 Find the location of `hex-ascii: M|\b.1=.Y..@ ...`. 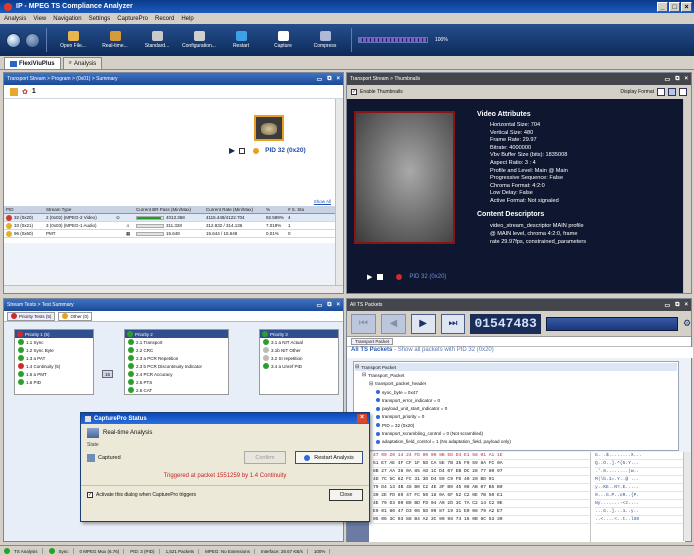

hex-ascii: M|\b.1=.Y..@ ... is located at coordinates (640, 480).